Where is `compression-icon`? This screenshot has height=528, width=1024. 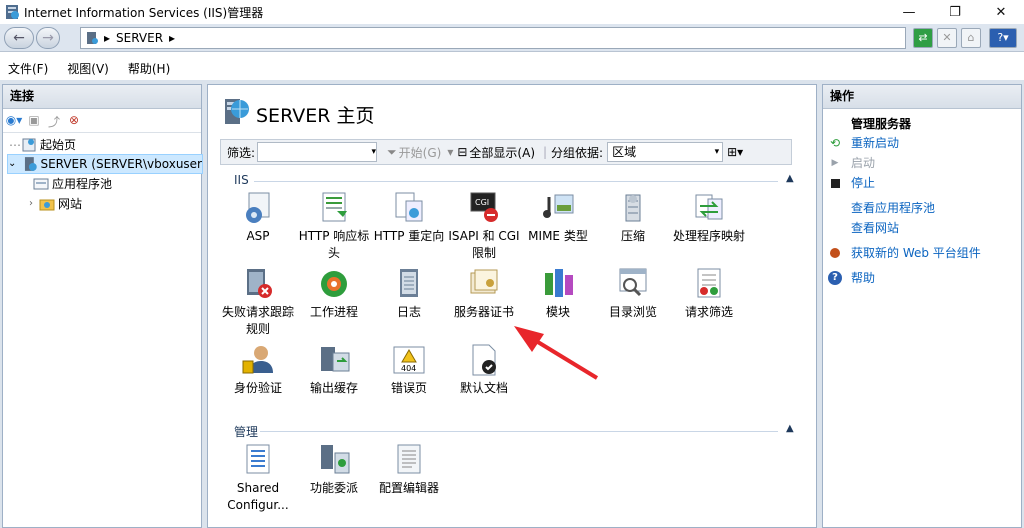
compression-icon is located at coordinates (633, 208).